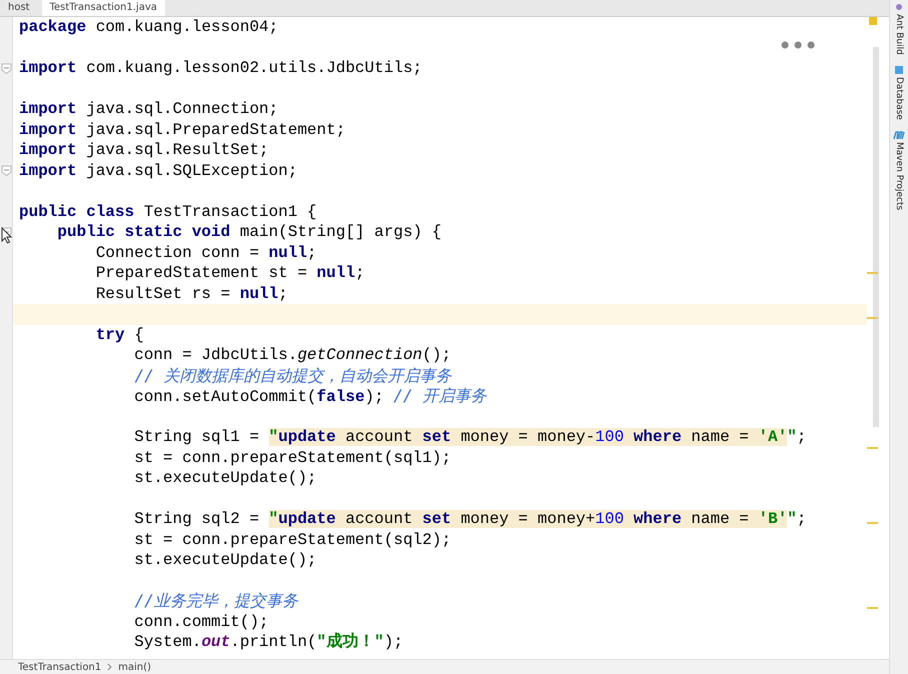 This screenshot has height=674, width=908. What do you see at coordinates (201, 621) in the screenshot?
I see `code-line: conn.commit();` at bounding box center [201, 621].